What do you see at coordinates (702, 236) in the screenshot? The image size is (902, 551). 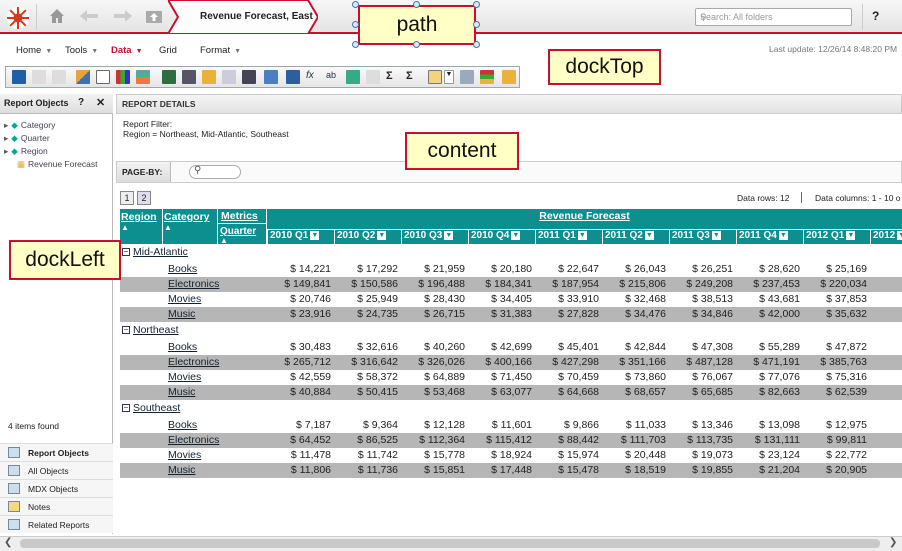 I see `quarter-header: 2011 Q3 ▼` at bounding box center [702, 236].